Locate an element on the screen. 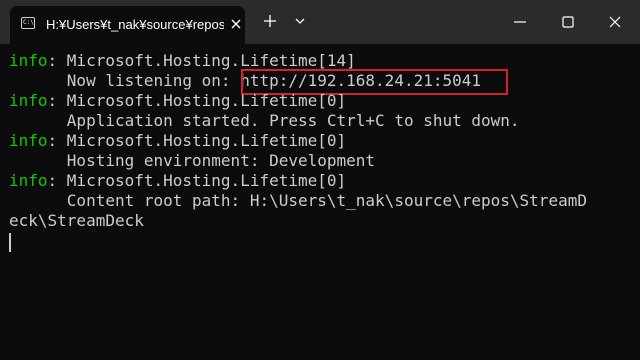 Image resolution: width=640 pixels, height=360 pixels. tab-title: H:¥Users¥t_nak¥source¥repos is located at coordinates (135, 24).